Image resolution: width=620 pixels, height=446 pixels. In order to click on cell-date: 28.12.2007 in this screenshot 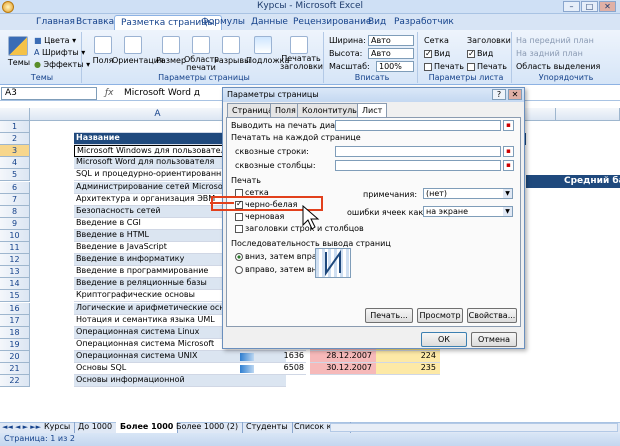, I will do `click(343, 357)`.